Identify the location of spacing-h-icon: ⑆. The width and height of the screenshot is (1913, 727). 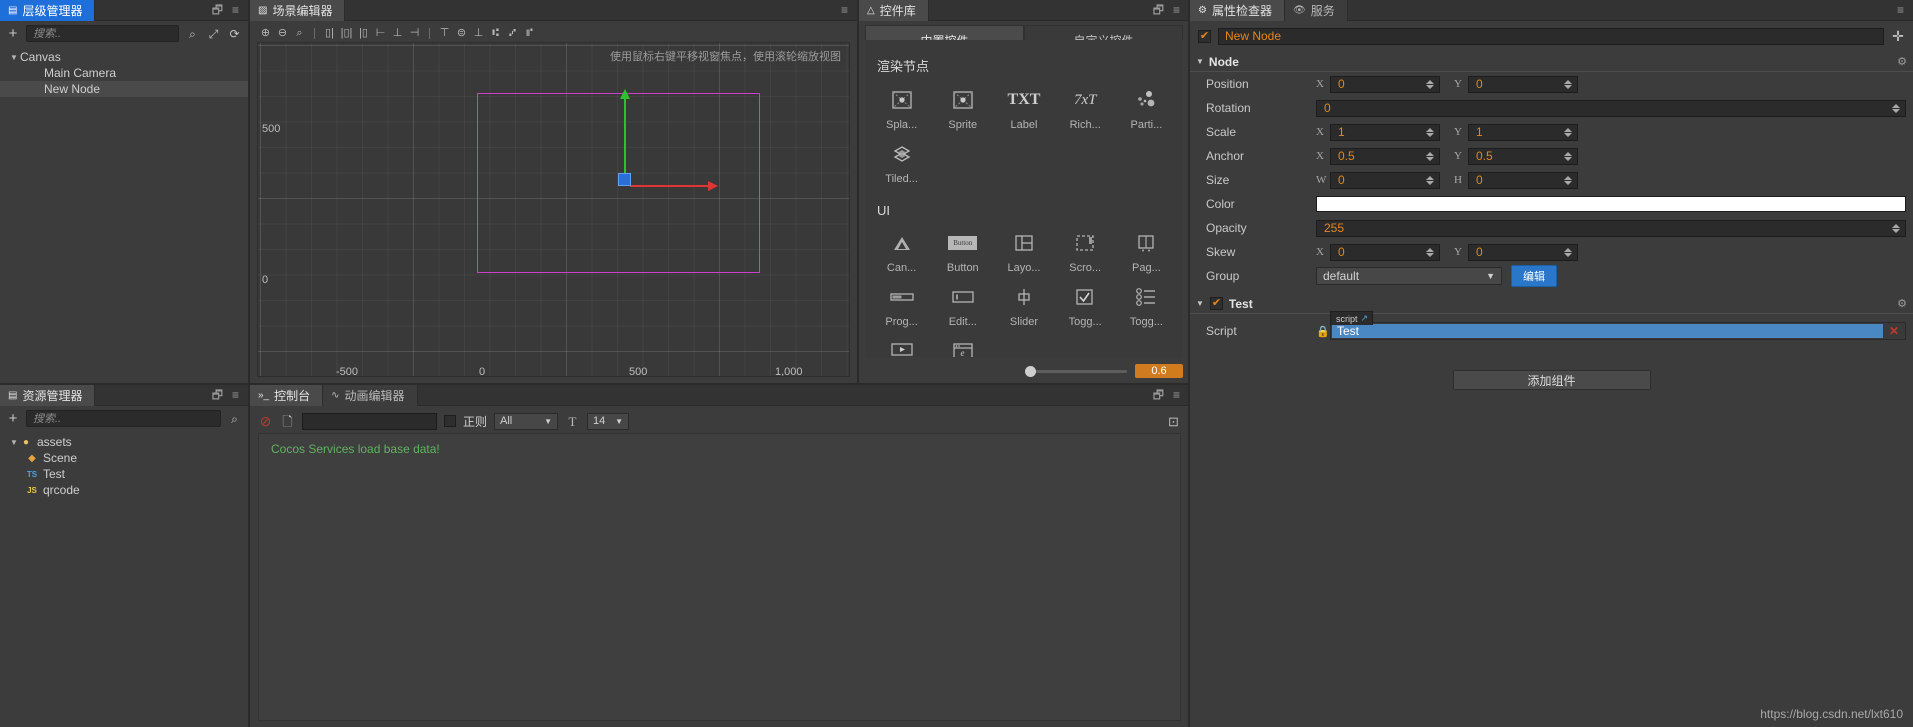
(495, 33).